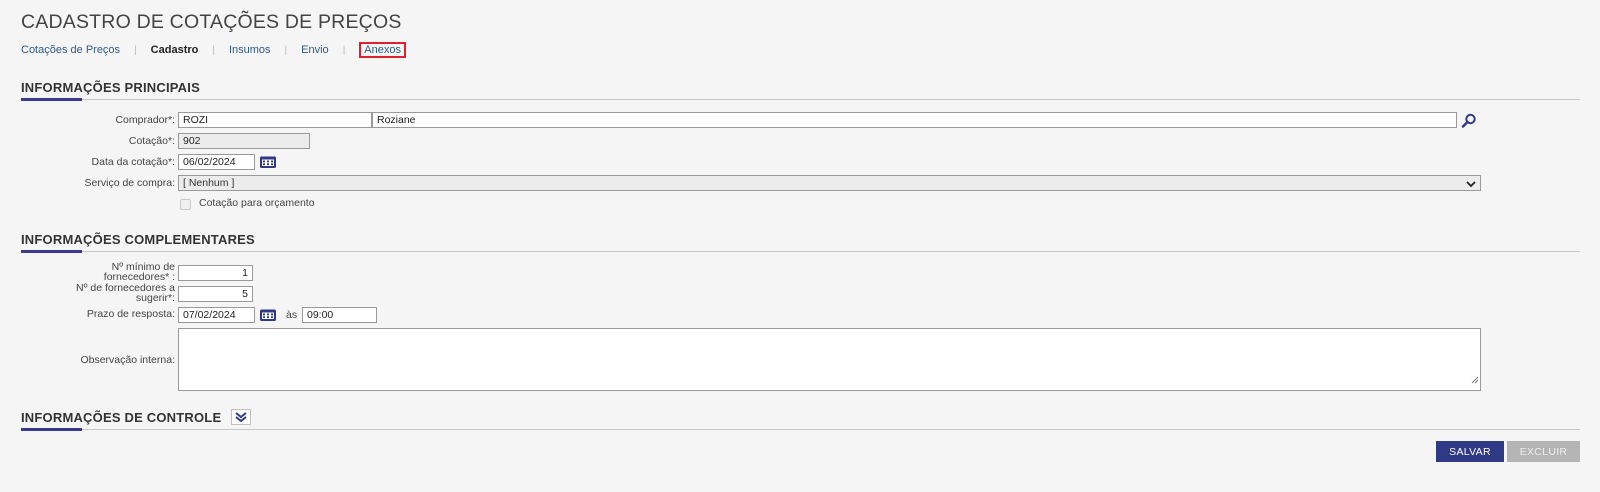 The height and width of the screenshot is (492, 1600). Describe the element at coordinates (1470, 451) in the screenshot. I see `save-button: SALVAR` at that location.